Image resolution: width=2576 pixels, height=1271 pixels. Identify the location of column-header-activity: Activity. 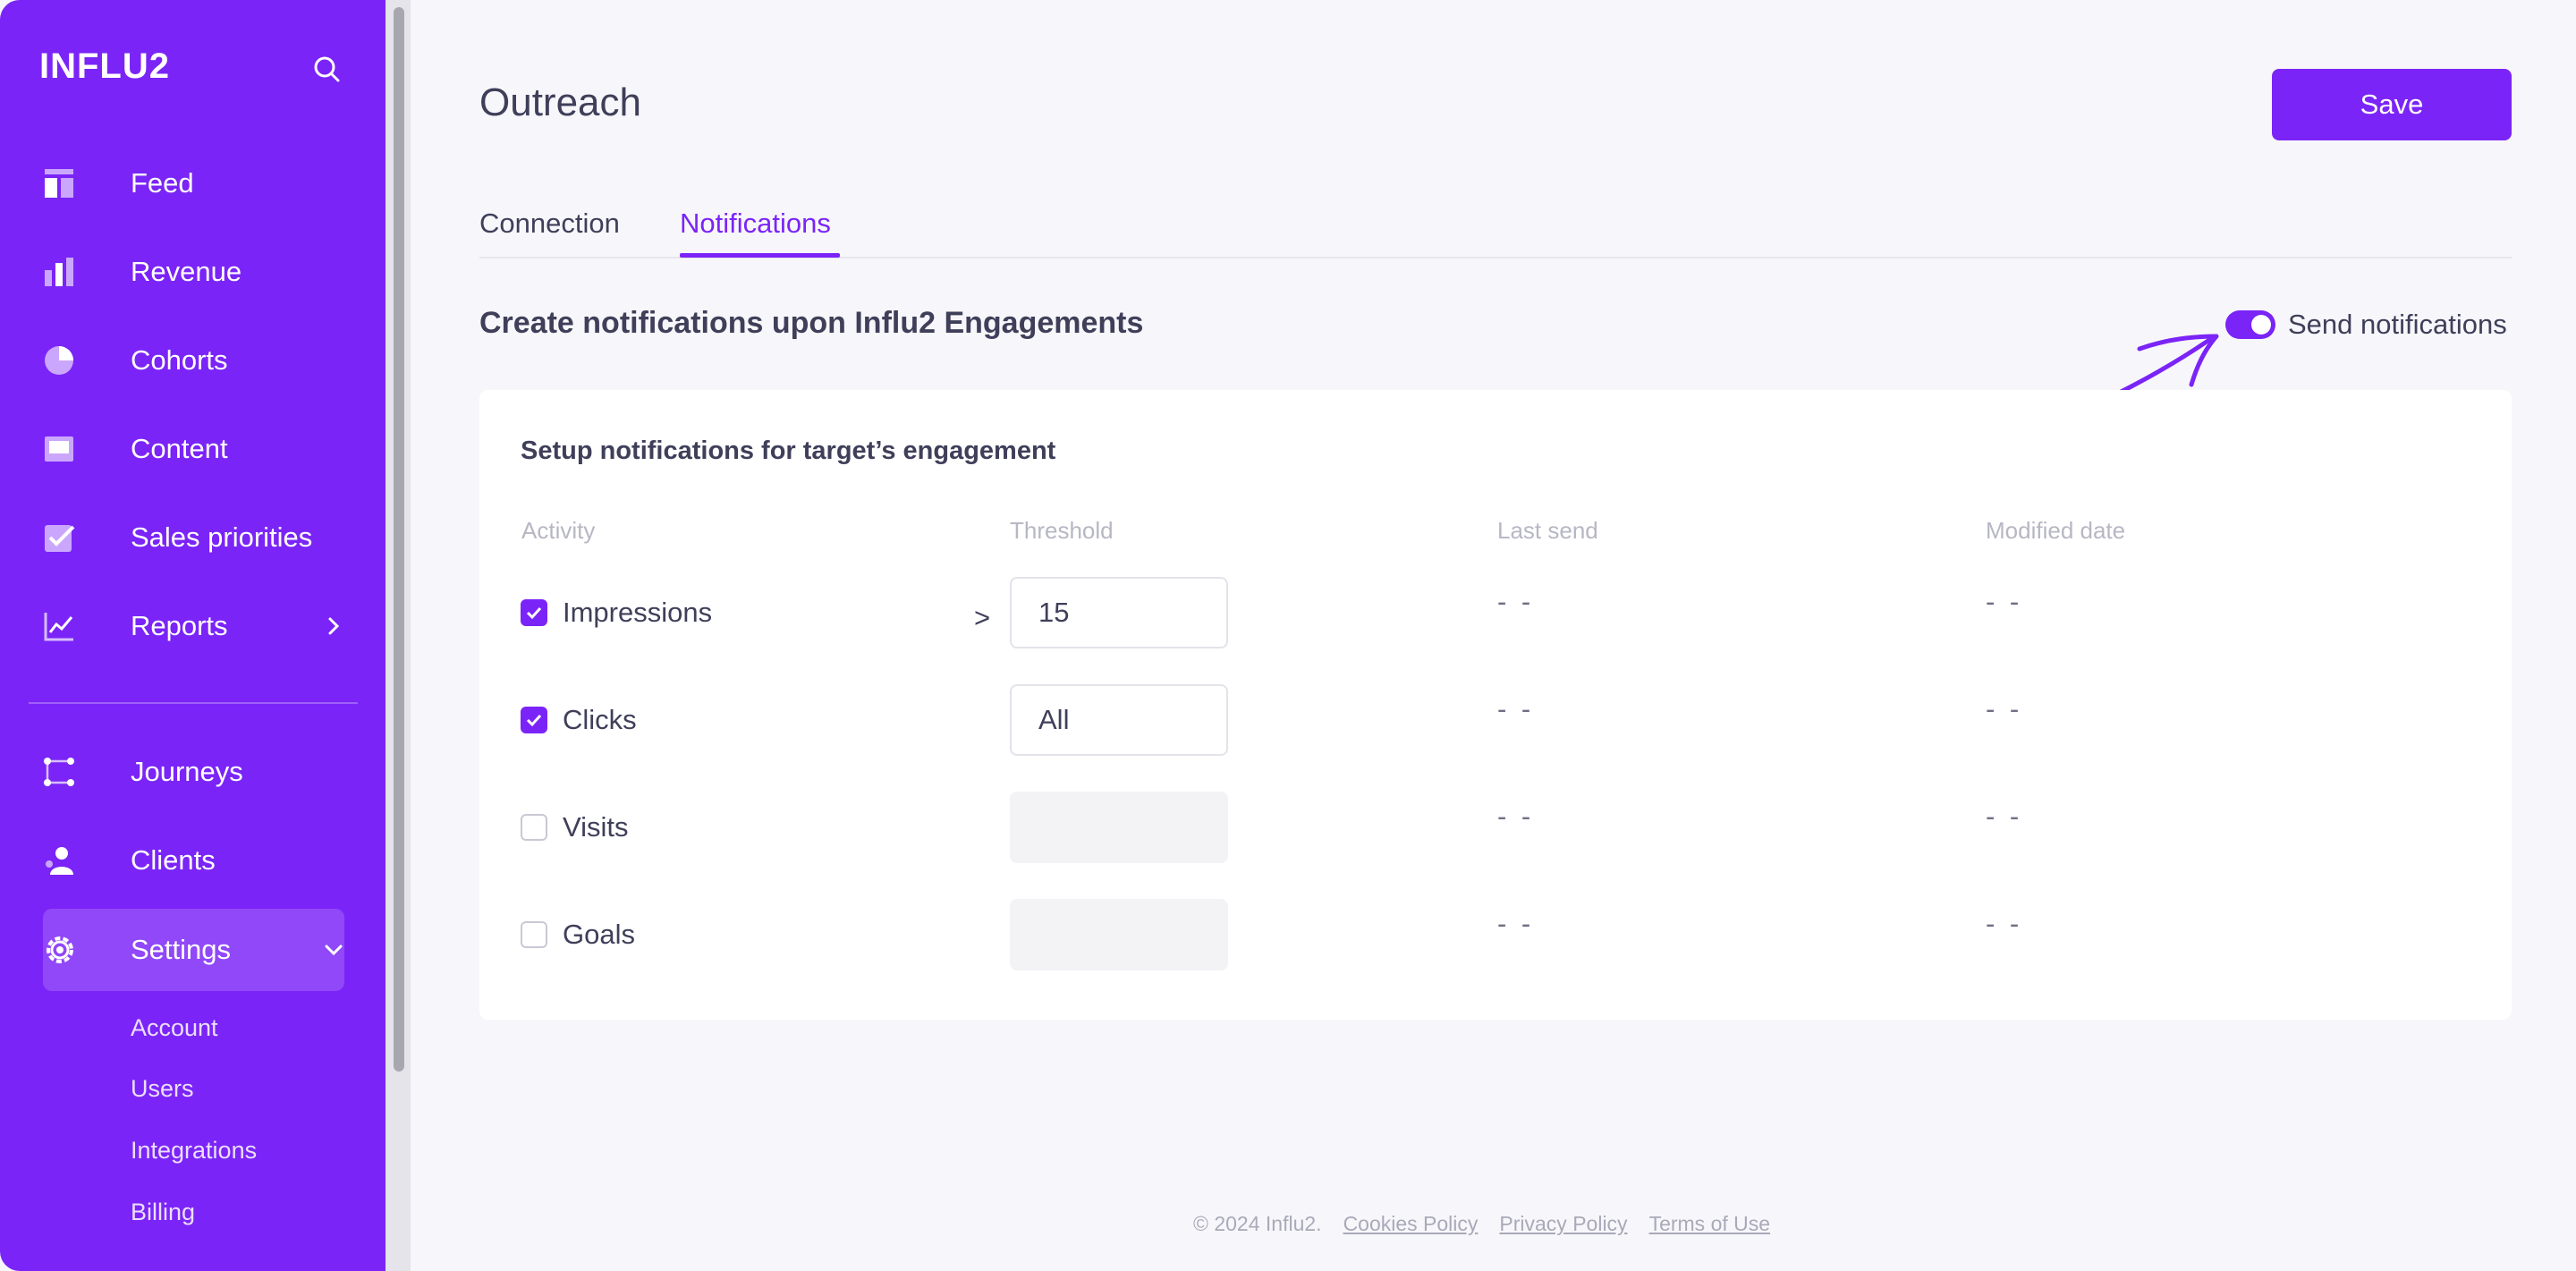
(558, 530).